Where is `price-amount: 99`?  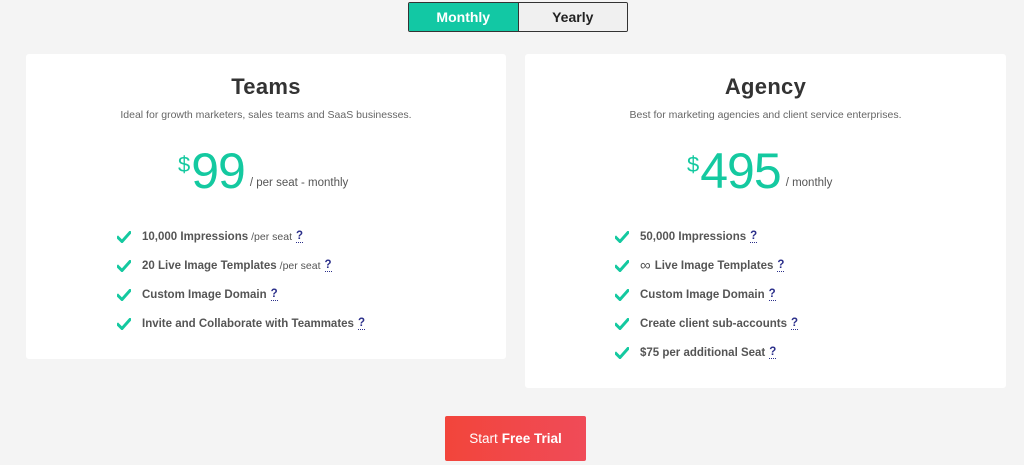
price-amount: 99 is located at coordinates (218, 171).